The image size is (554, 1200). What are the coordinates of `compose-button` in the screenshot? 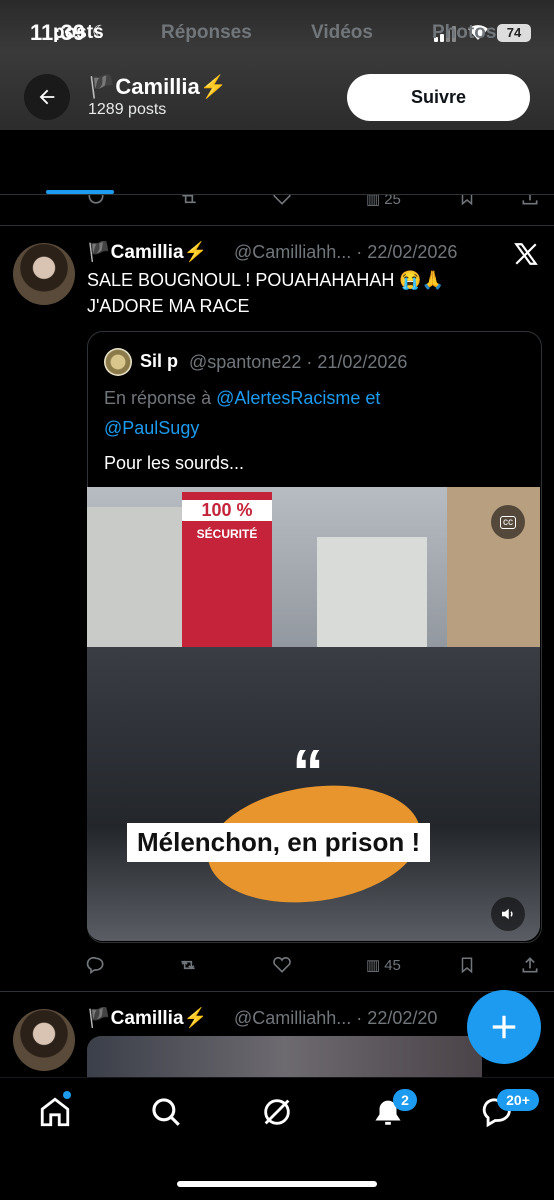 It's located at (504, 1027).